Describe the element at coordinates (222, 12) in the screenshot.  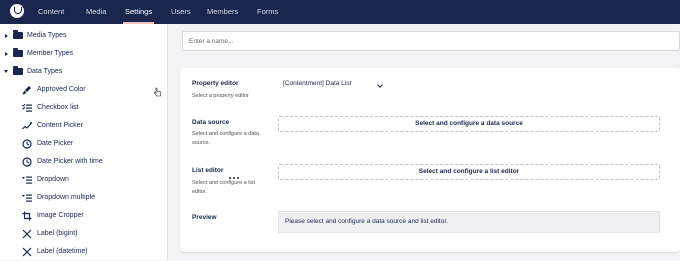
I see `tab-members: Members` at that location.